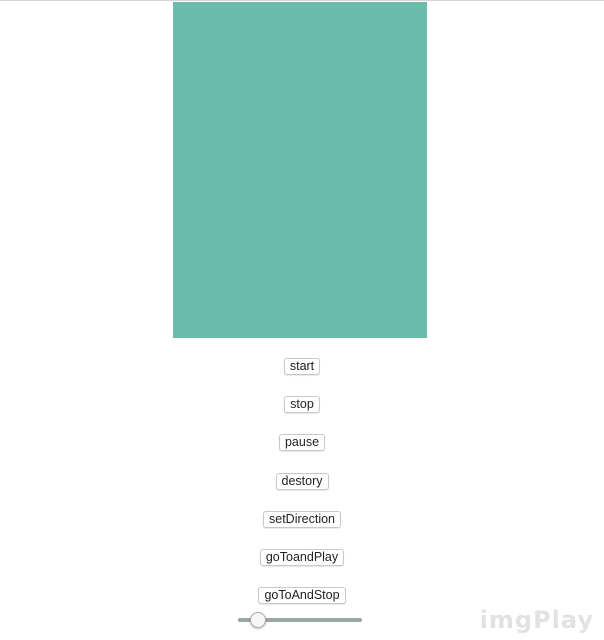 The image size is (604, 640). What do you see at coordinates (536, 620) in the screenshot?
I see `watermark-logo: imgPlay` at bounding box center [536, 620].